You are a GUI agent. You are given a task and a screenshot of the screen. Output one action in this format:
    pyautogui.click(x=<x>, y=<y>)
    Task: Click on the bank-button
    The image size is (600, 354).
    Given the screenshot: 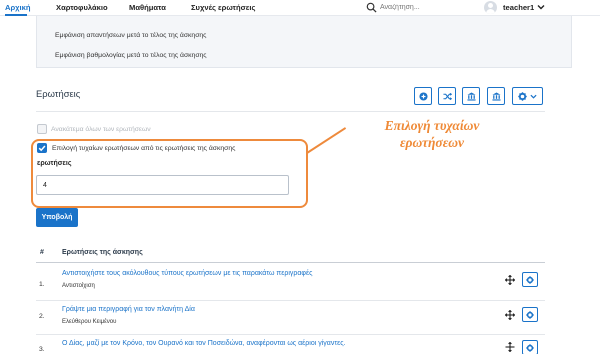 What is the action you would take?
    pyautogui.click(x=496, y=96)
    